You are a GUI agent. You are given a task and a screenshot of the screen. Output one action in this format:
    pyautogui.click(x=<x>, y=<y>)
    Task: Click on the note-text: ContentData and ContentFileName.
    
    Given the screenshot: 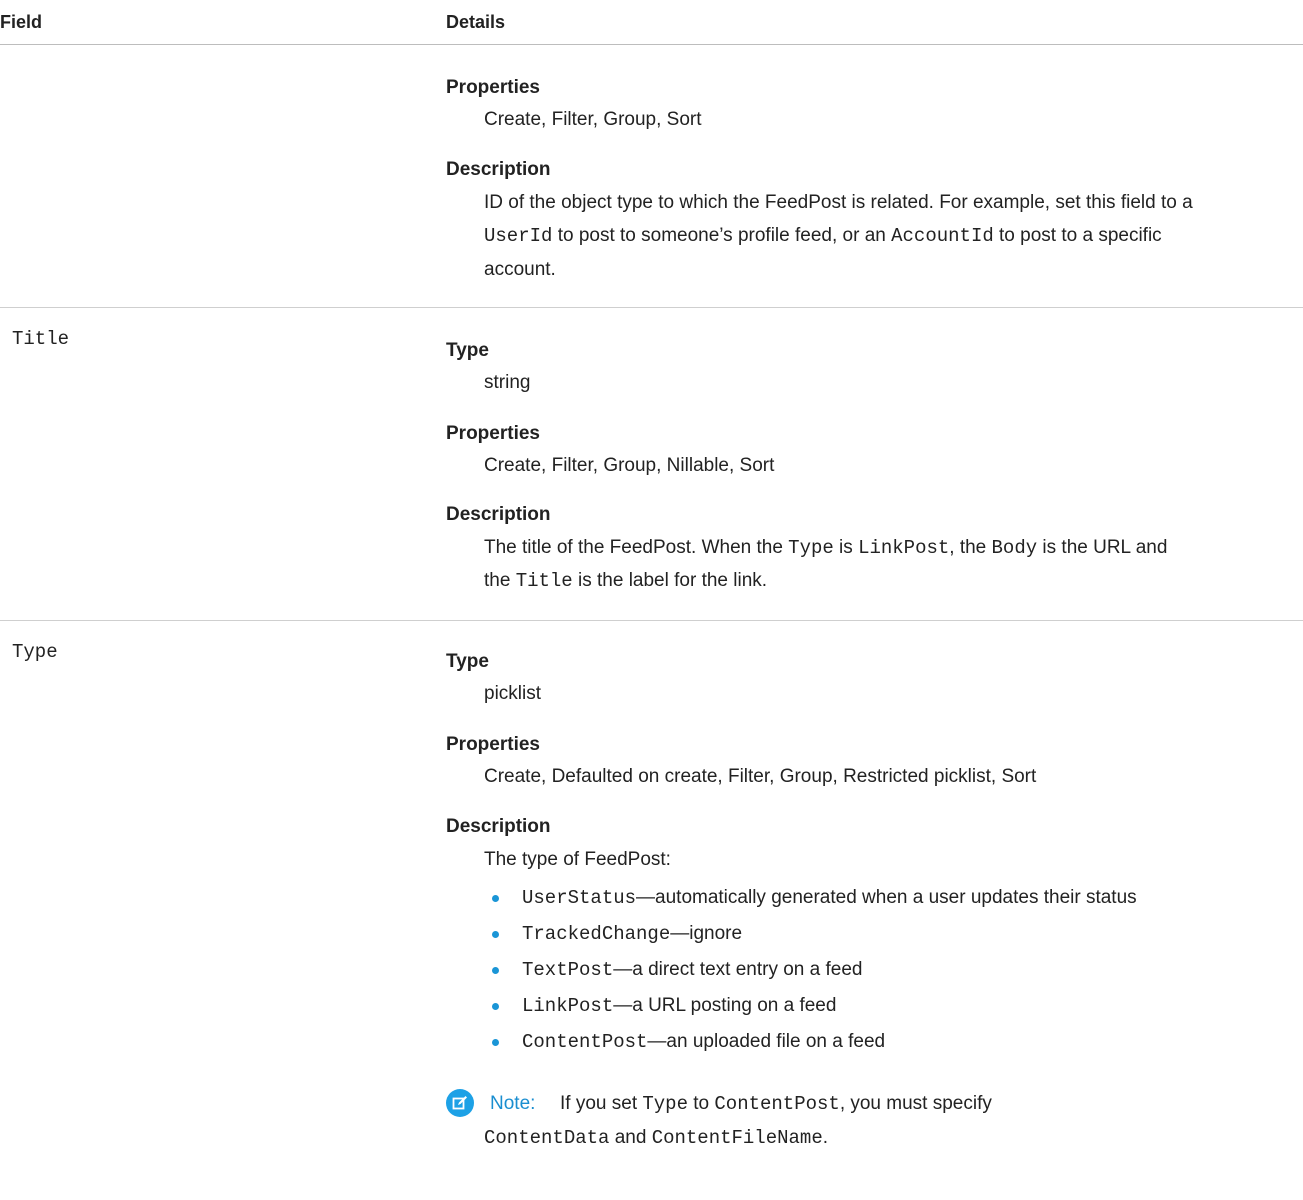 What is the action you would take?
    pyautogui.click(x=656, y=1138)
    